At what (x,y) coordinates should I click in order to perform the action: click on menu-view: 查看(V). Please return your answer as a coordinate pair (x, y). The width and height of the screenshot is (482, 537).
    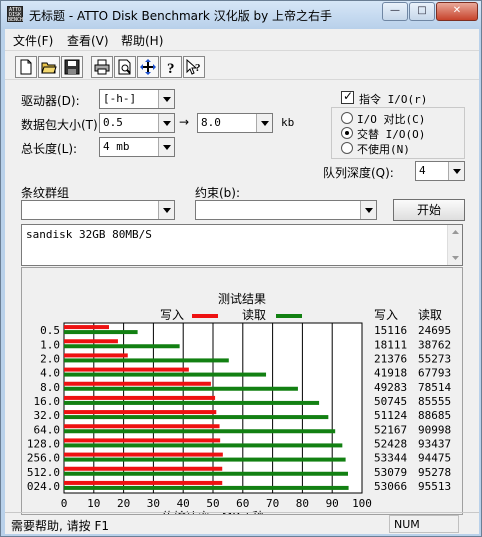
    Looking at the image, I should click on (88, 40).